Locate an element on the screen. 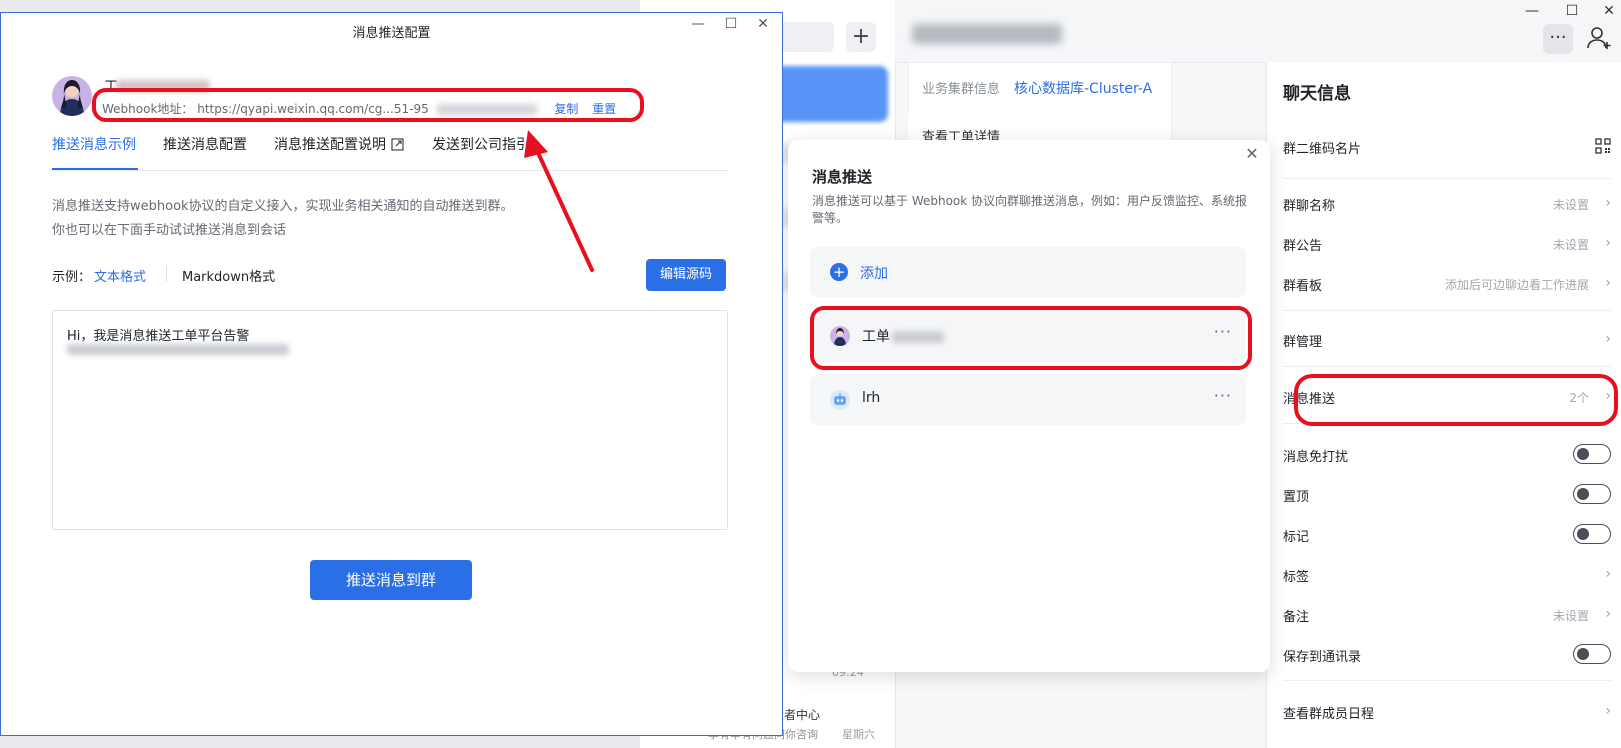  popup-title: 消息推送 is located at coordinates (842, 177).